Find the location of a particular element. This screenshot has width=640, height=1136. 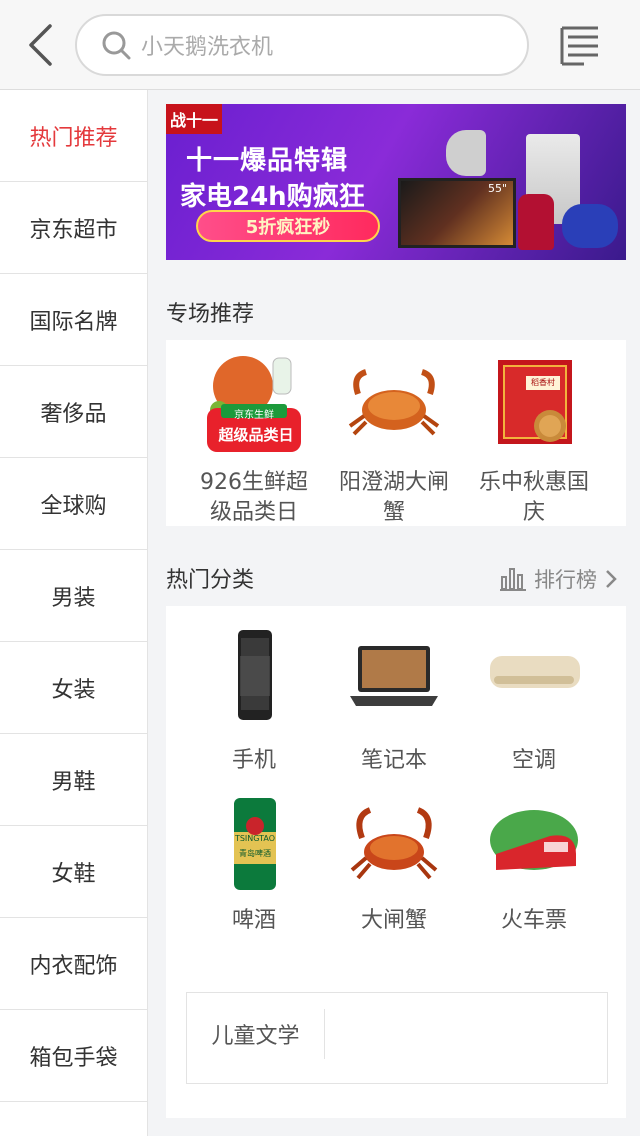

special-item-fresh: 京东生鲜 超级品类日 926生鲜超 级品类日 is located at coordinates (254, 441).